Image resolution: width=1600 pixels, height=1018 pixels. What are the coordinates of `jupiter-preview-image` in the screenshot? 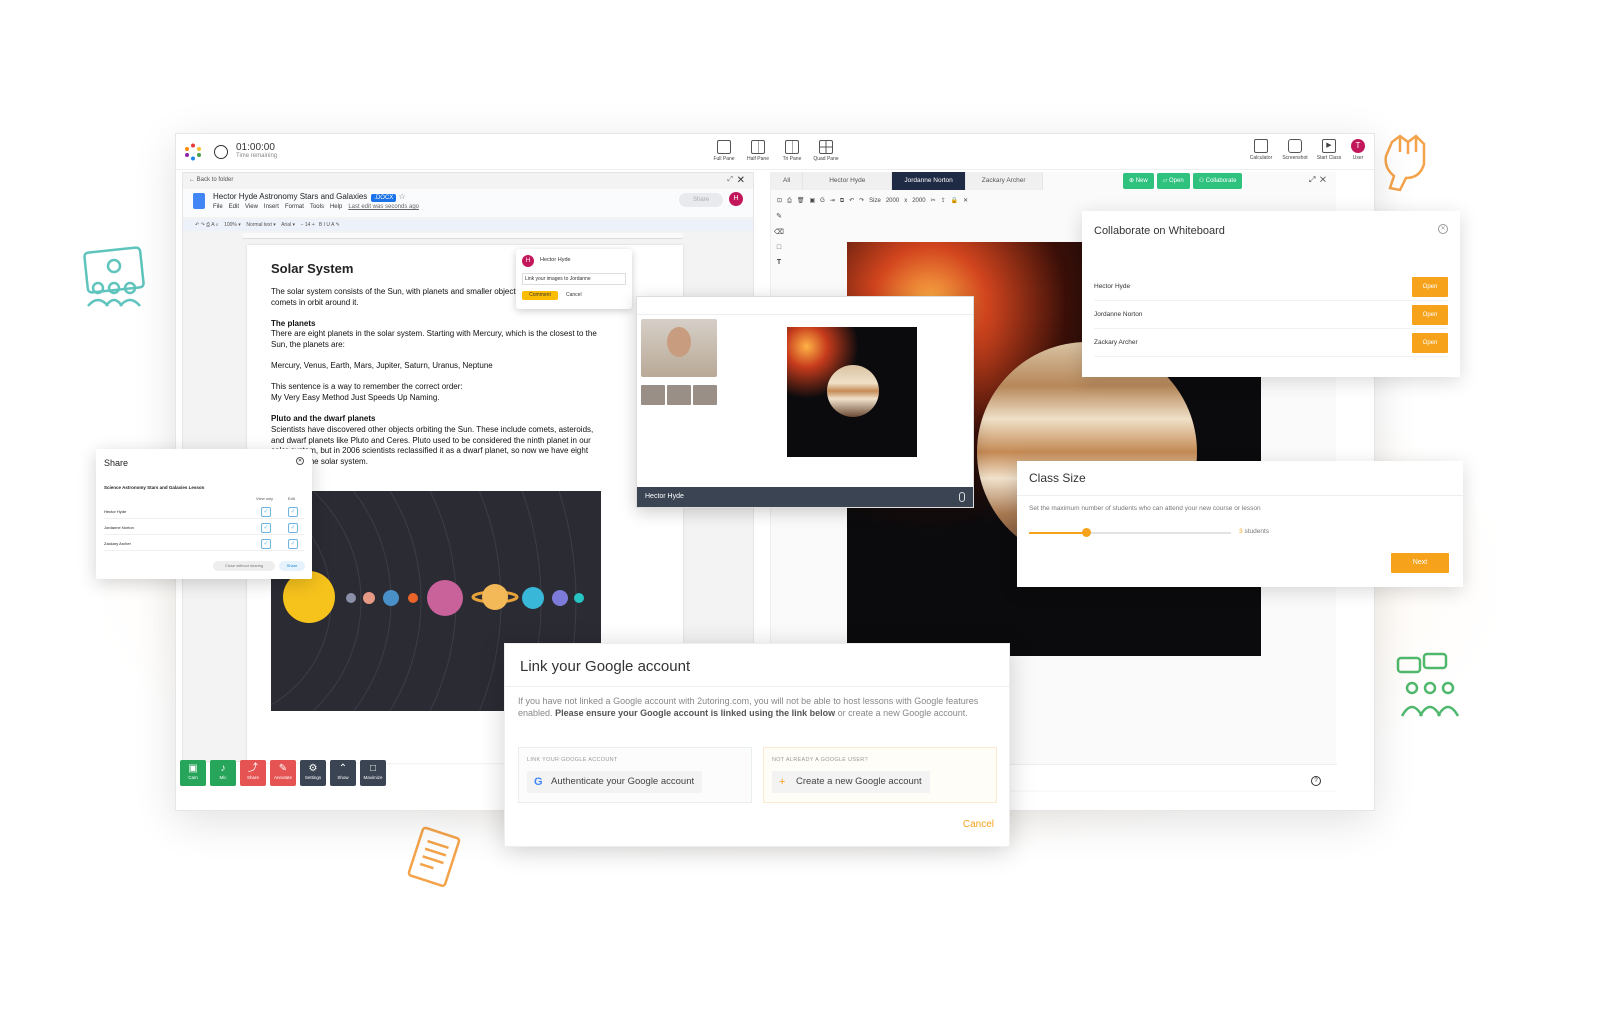 It's located at (852, 392).